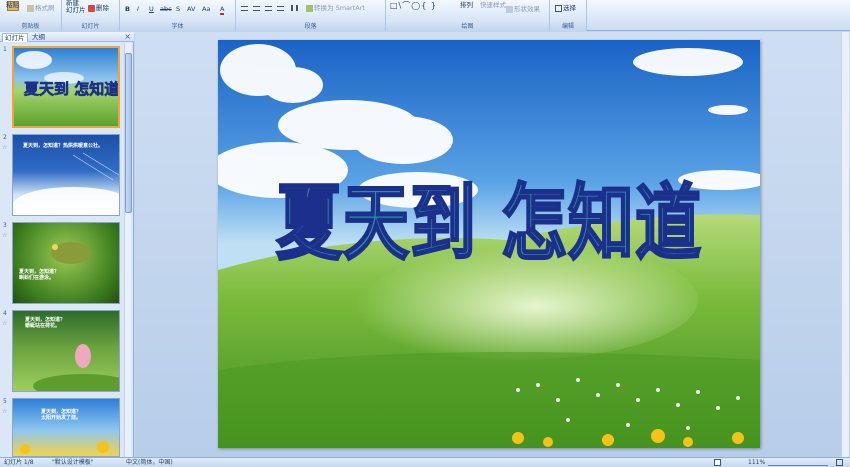 The width and height of the screenshot is (850, 467). I want to click on align-center-icon, so click(256, 8).